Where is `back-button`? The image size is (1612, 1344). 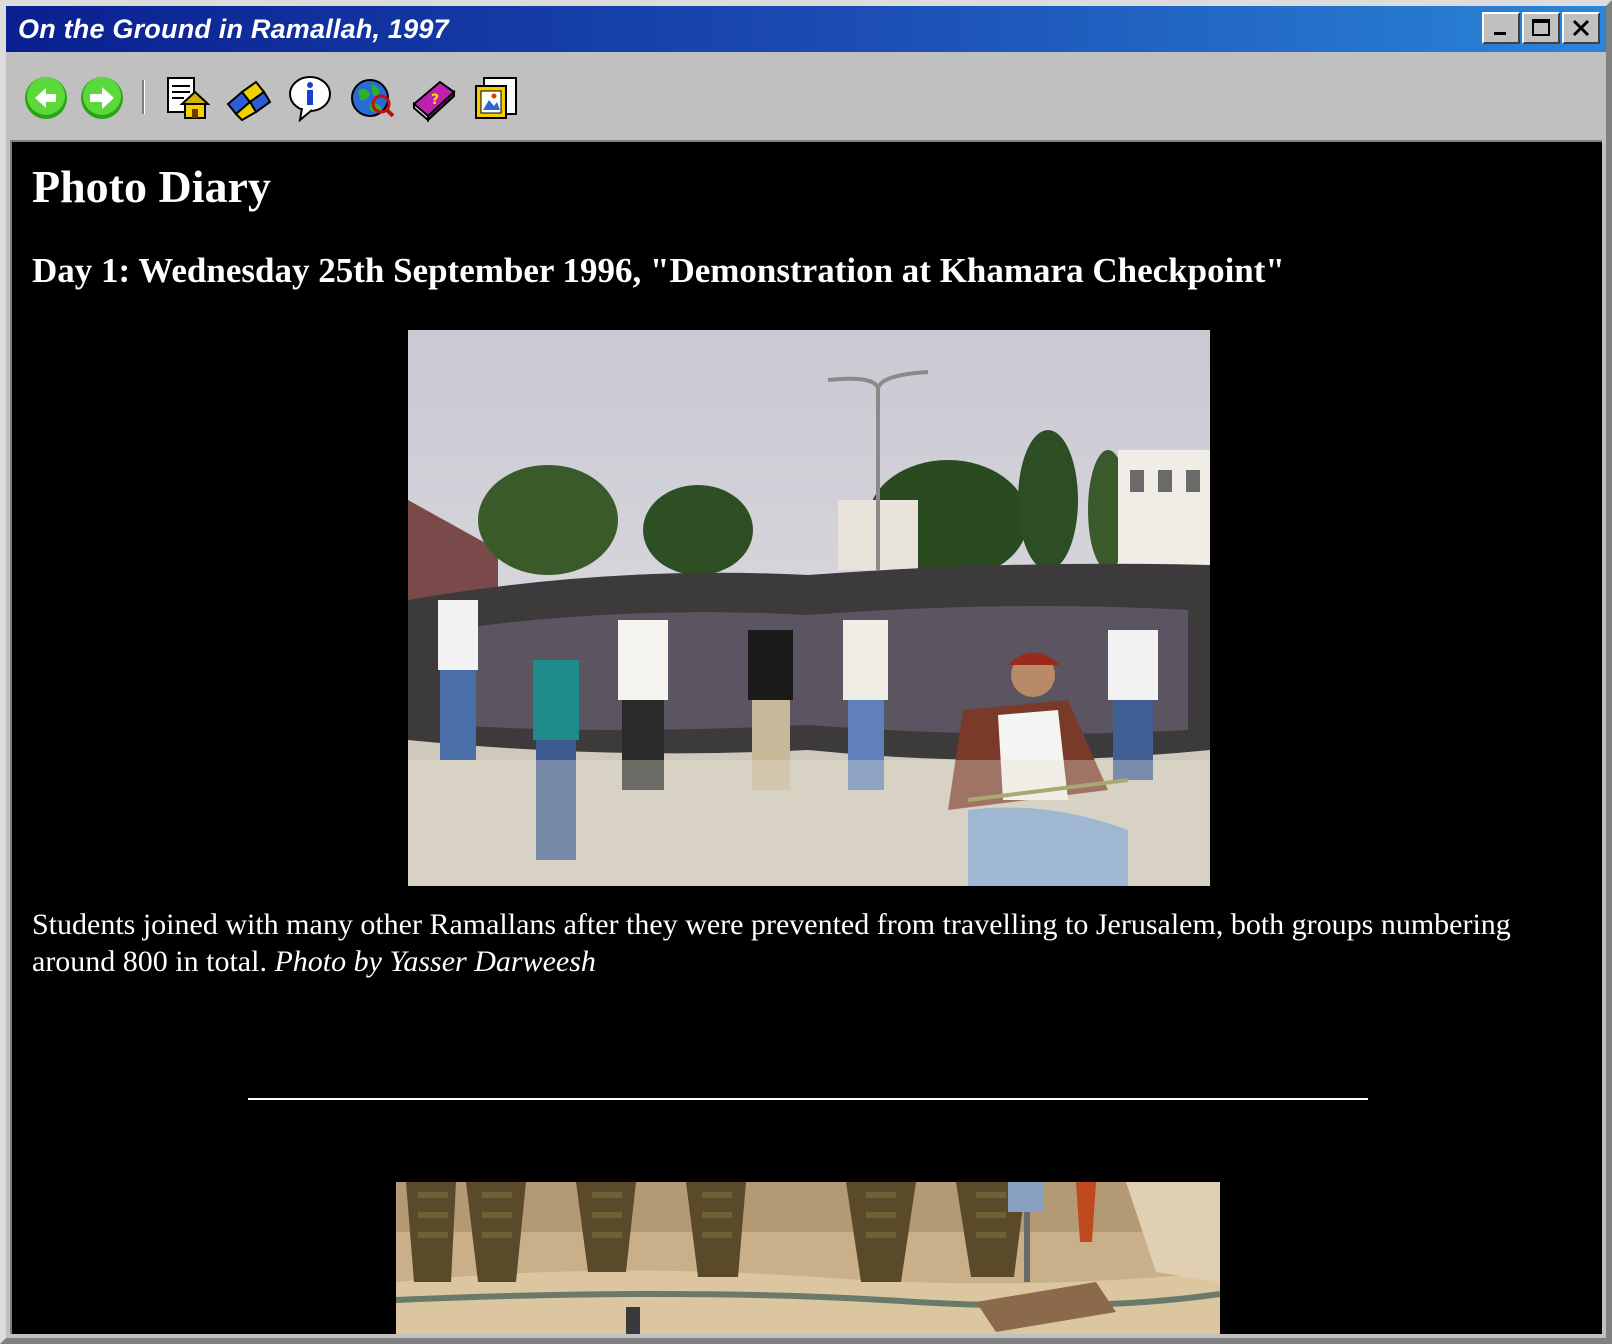
back-button is located at coordinates (46, 98).